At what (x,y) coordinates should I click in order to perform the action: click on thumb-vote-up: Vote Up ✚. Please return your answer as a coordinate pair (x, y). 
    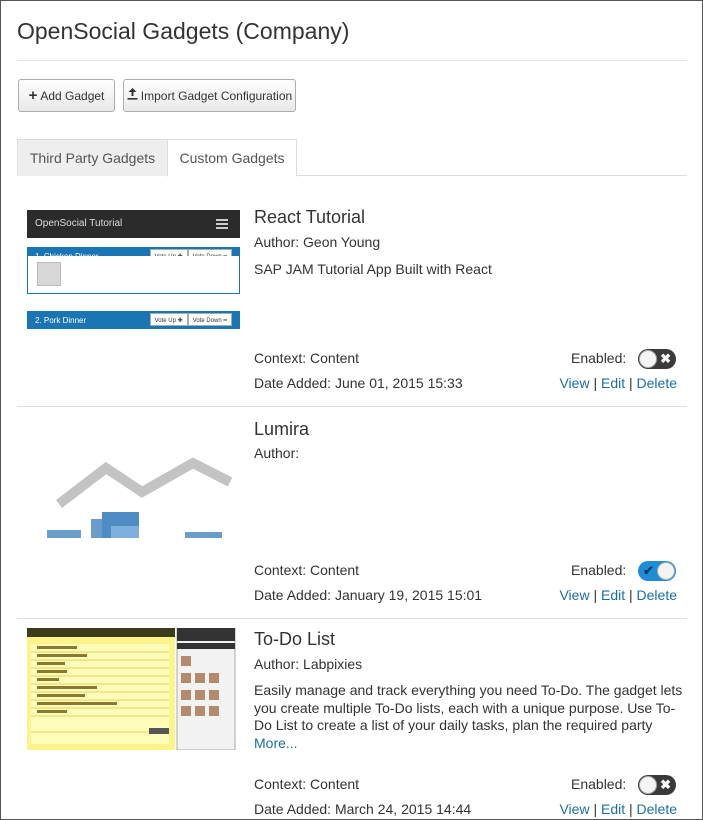
    Looking at the image, I should click on (168, 319).